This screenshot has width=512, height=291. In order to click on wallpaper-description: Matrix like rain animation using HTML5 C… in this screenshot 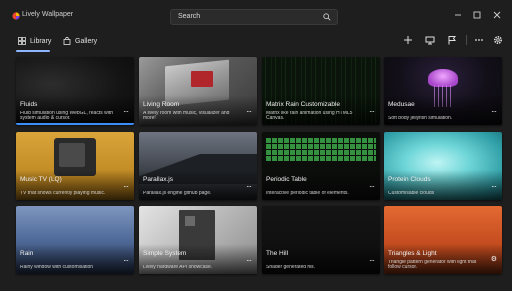, I will do `click(309, 116)`.